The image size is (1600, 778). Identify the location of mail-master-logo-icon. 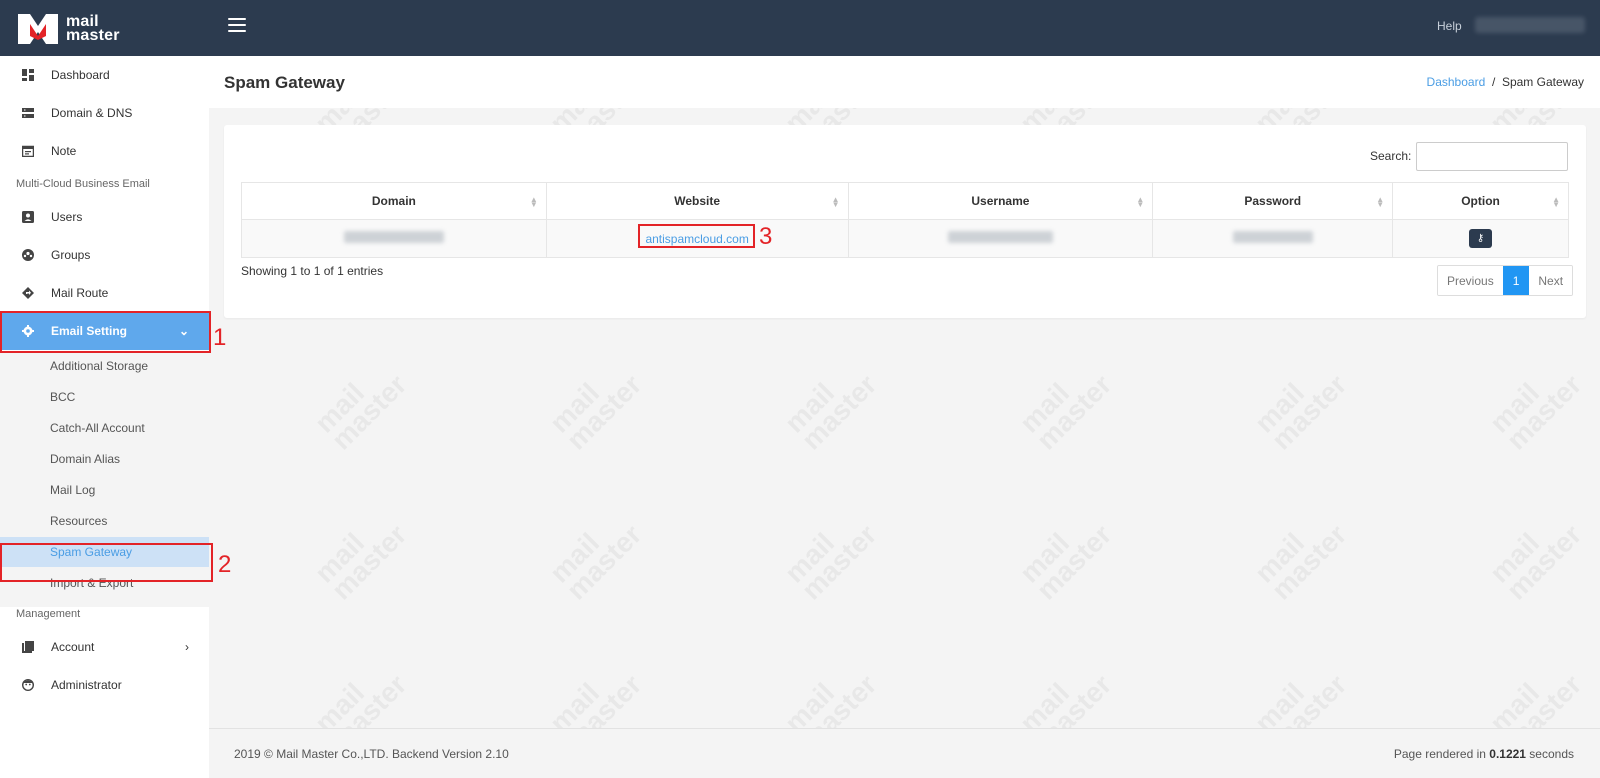
(38, 29).